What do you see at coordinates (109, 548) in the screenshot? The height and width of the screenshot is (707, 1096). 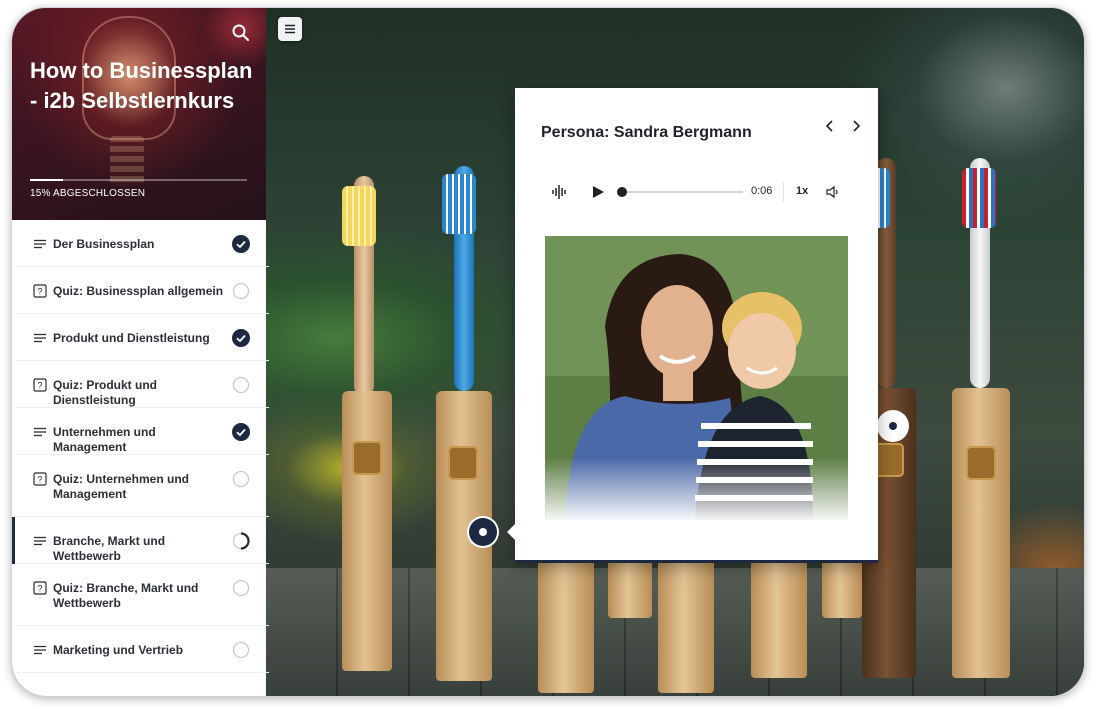 I see `lesson-label: Branche, Markt und Wettbewerb` at bounding box center [109, 548].